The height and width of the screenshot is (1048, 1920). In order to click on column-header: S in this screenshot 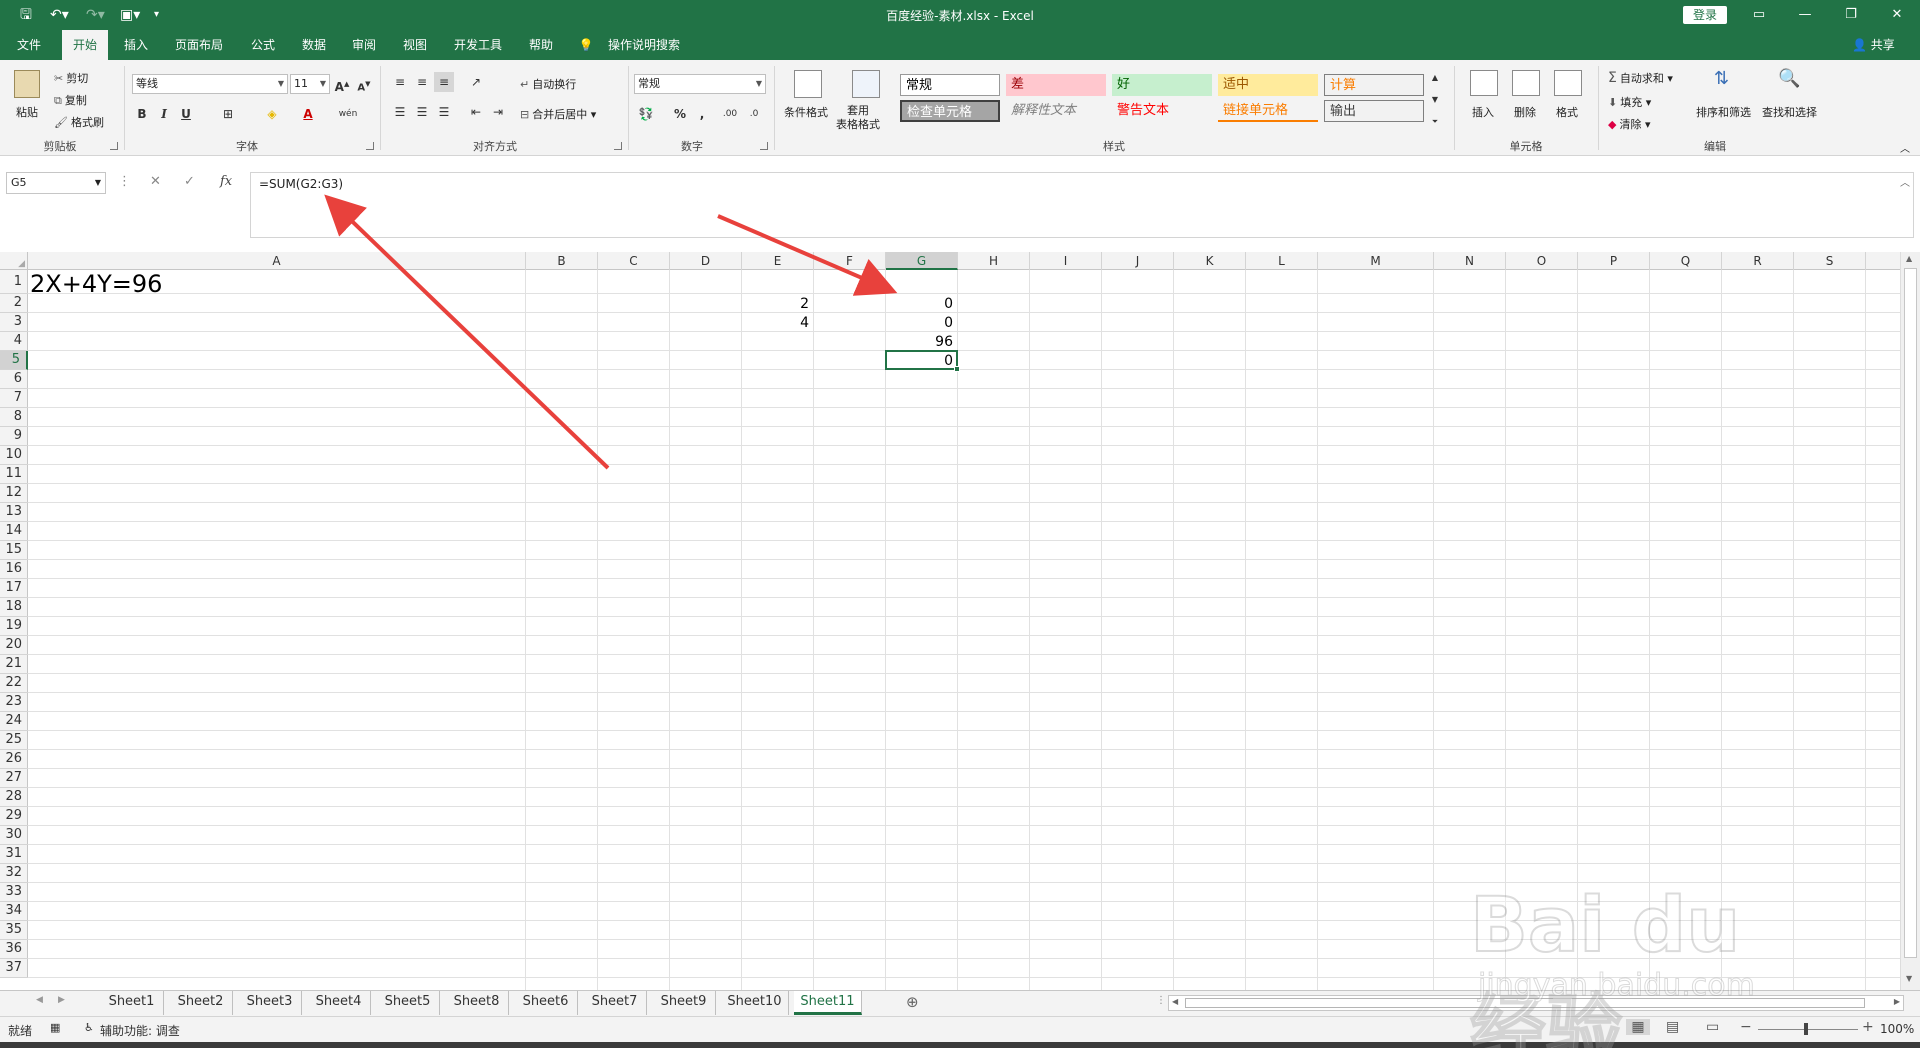, I will do `click(1830, 261)`.